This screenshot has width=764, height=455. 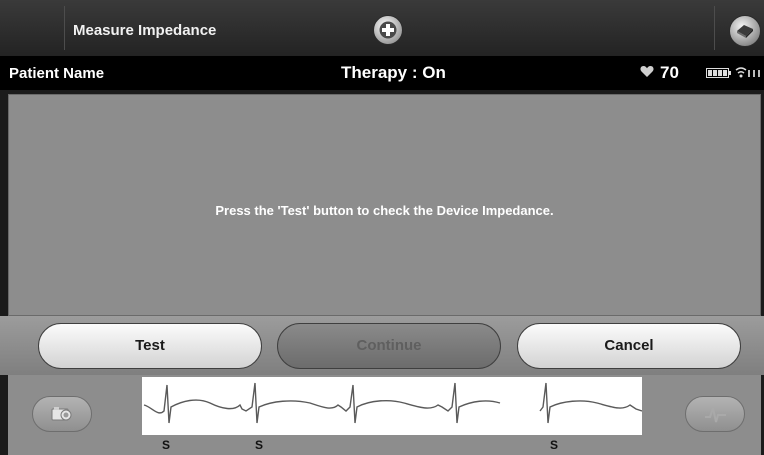 What do you see at coordinates (145, 30) in the screenshot?
I see `page-title: Measure Impedance` at bounding box center [145, 30].